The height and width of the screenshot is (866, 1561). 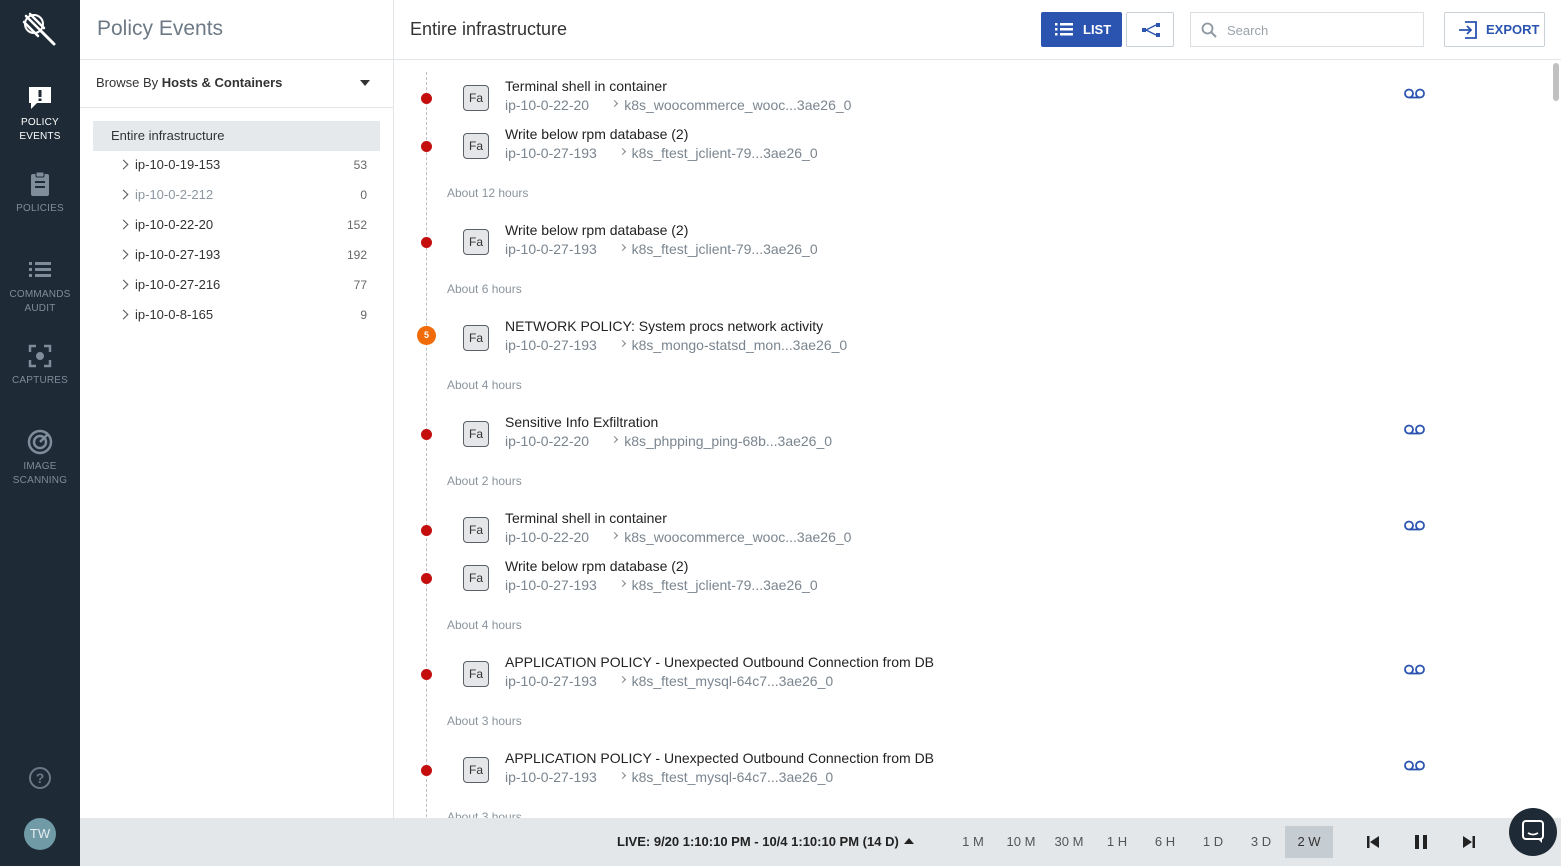 What do you see at coordinates (1309, 842) in the screenshot?
I see `time-range-button: 2 W` at bounding box center [1309, 842].